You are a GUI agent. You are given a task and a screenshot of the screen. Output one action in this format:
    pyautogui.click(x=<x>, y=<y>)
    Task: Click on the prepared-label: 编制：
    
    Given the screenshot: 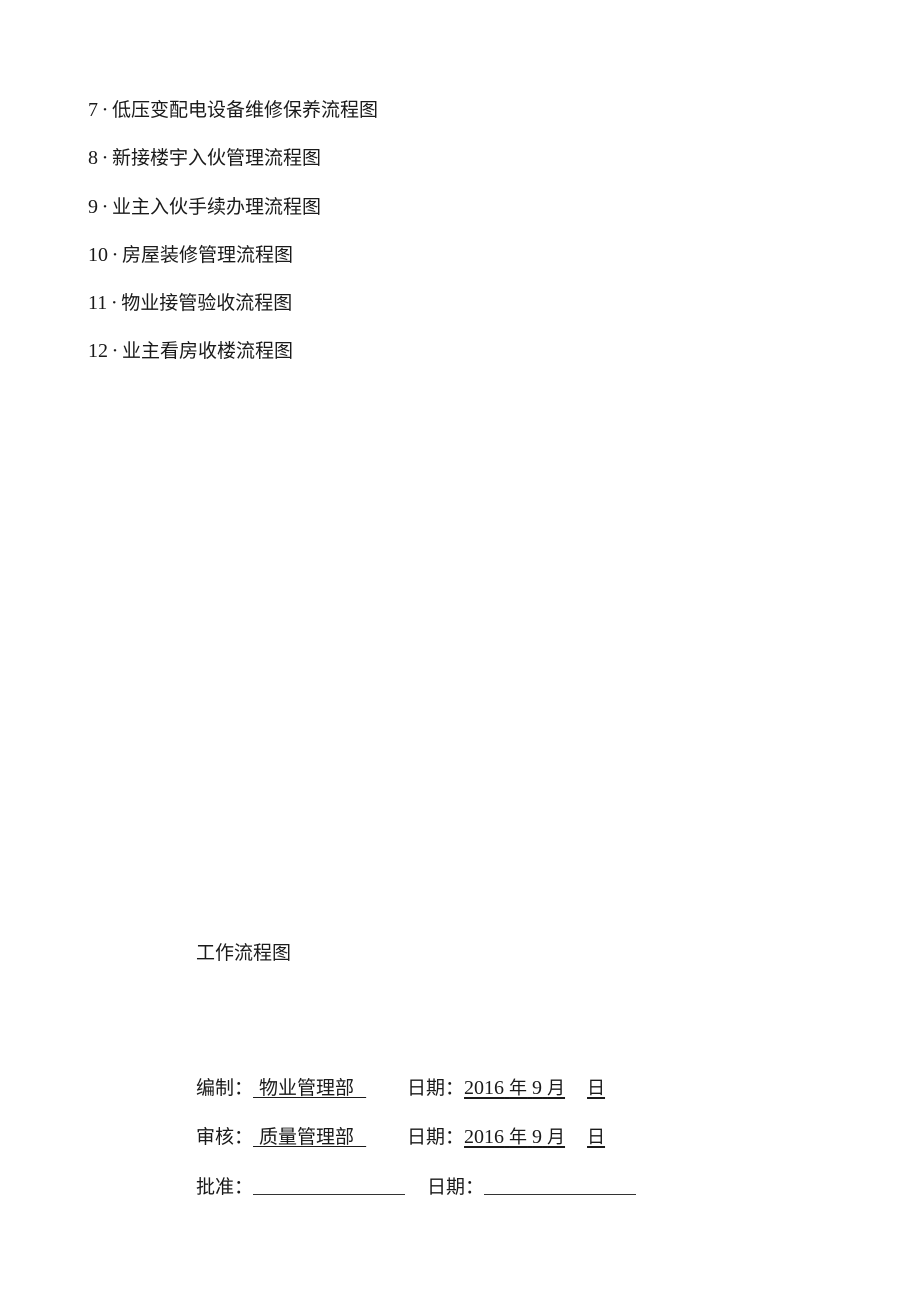 What is the action you would take?
    pyautogui.click(x=225, y=1088)
    